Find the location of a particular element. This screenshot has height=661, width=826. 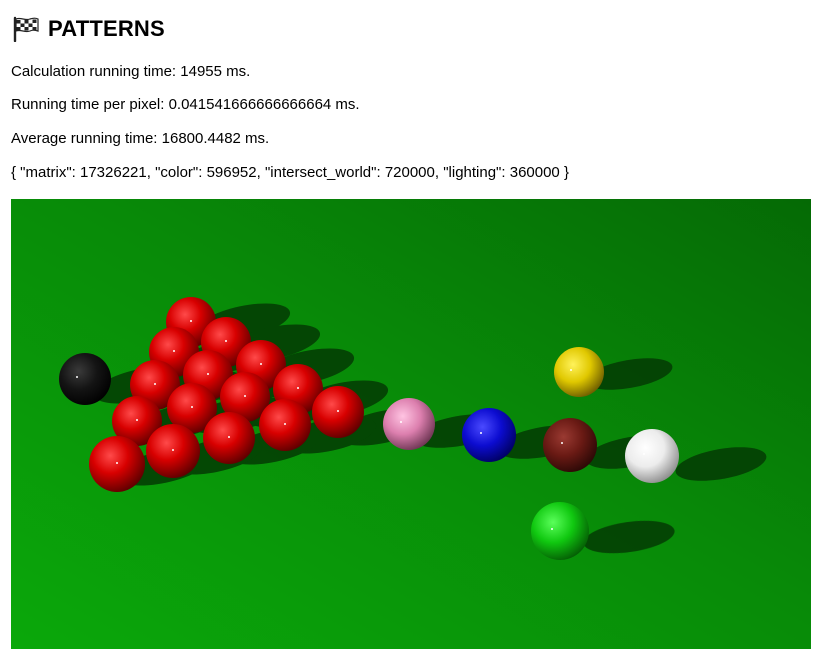

calculation-time-text: Calculation running time: 14955 ms. is located at coordinates (131, 71).